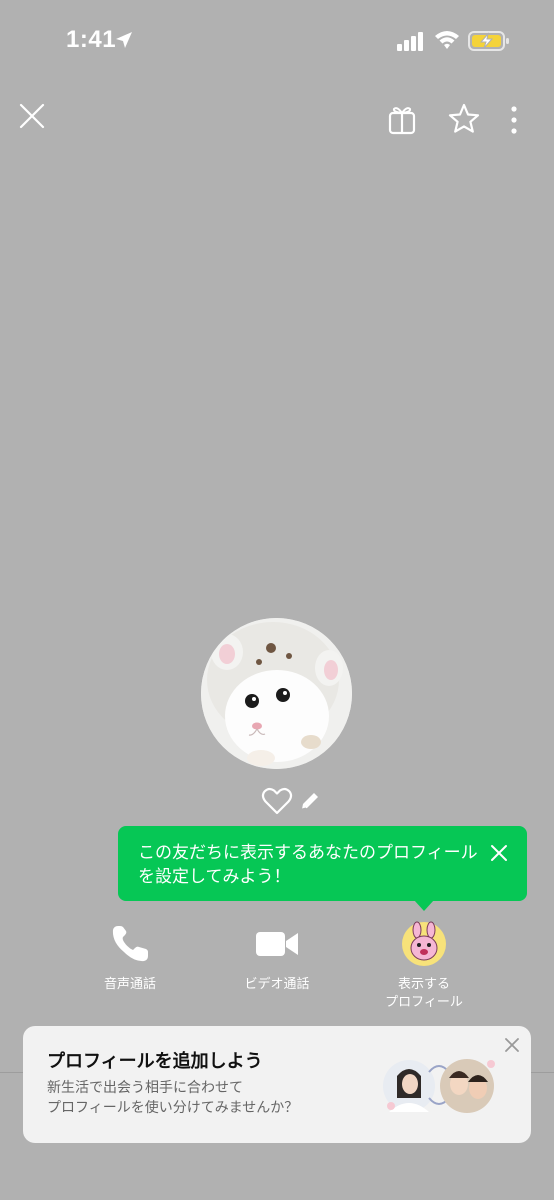  What do you see at coordinates (308, 865) in the screenshot?
I see `tooltip-text: この友だちに表示するあなたのプロフィール を設定してみよう！` at bounding box center [308, 865].